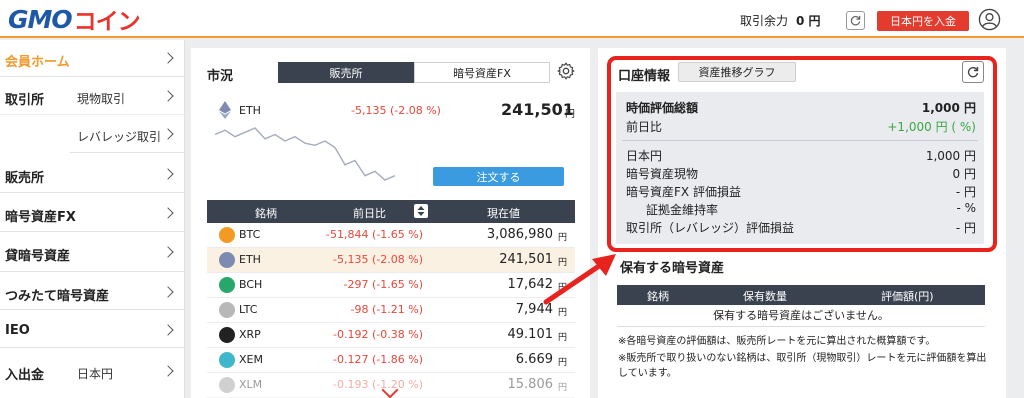 The width and height of the screenshot is (1024, 398). Describe the element at coordinates (579, 279) in the screenshot. I see `annotation-arrow-icon` at that location.